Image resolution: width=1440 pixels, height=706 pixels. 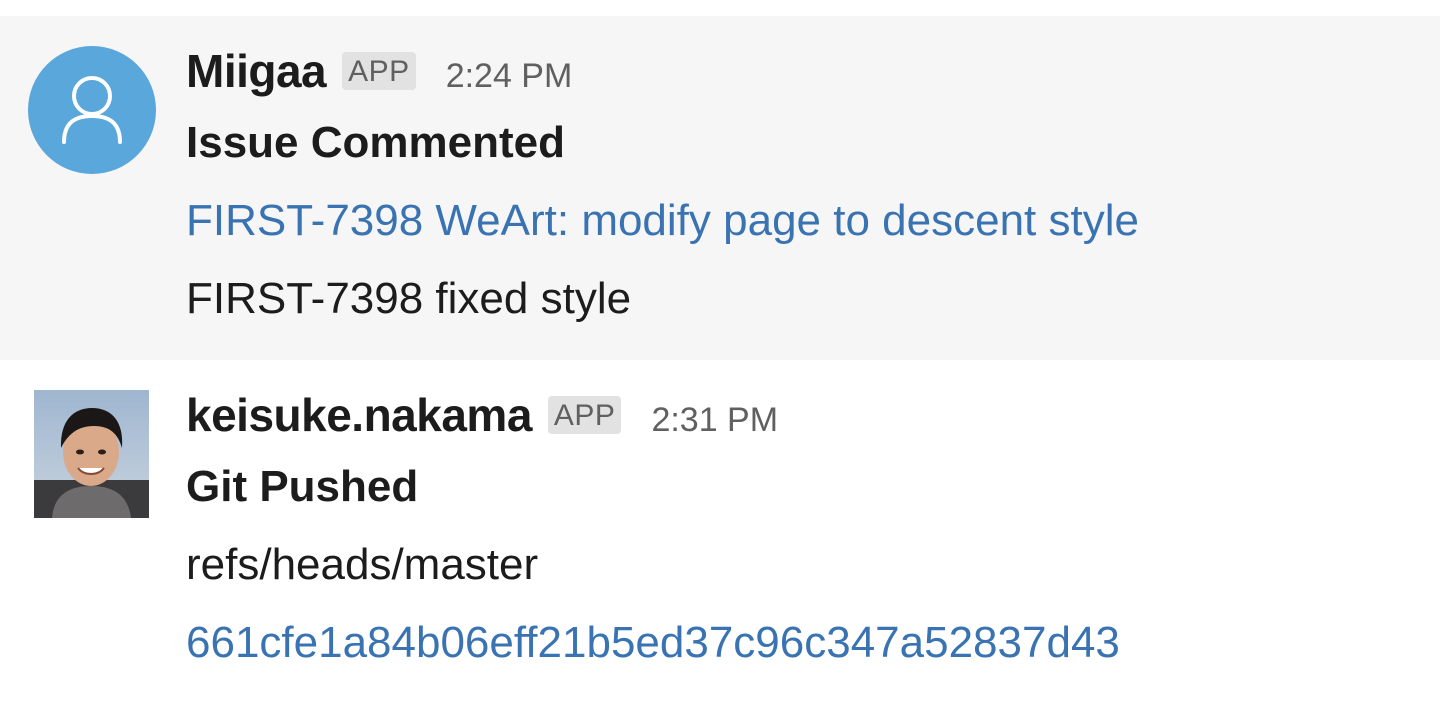 I want to click on message-title: Issue Commented, so click(x=375, y=142).